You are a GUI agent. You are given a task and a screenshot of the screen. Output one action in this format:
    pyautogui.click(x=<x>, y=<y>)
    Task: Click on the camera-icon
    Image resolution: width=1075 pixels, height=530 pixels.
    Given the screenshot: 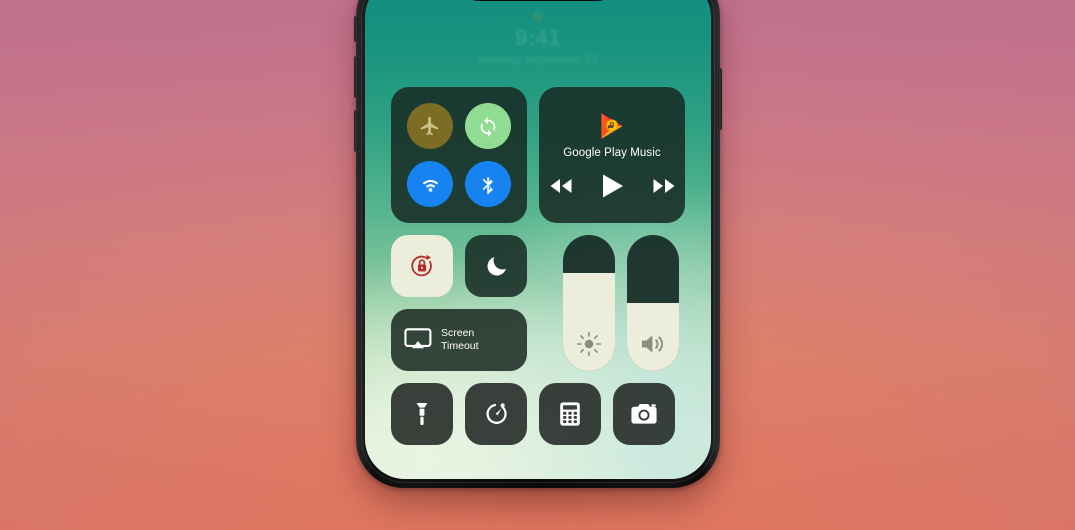 What is the action you would take?
    pyautogui.click(x=644, y=414)
    